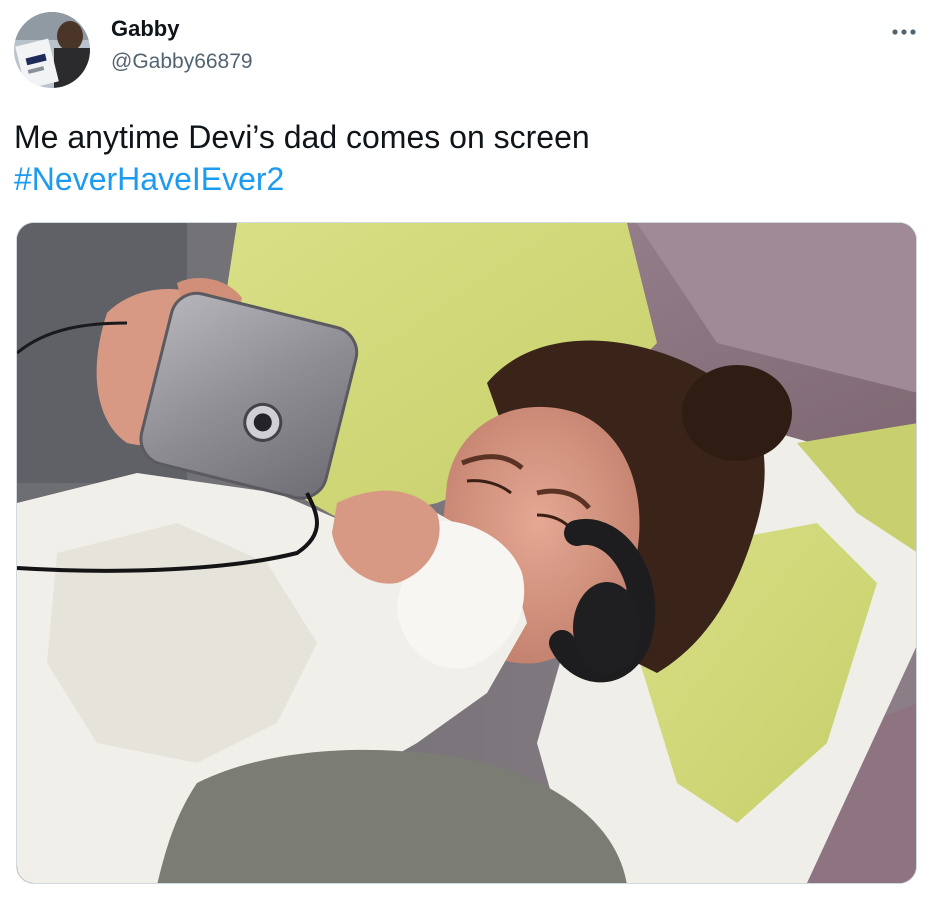 This screenshot has width=940, height=900. Describe the element at coordinates (464, 179) in the screenshot. I see `hashtag-link: #NeverHaveIEver2` at that location.